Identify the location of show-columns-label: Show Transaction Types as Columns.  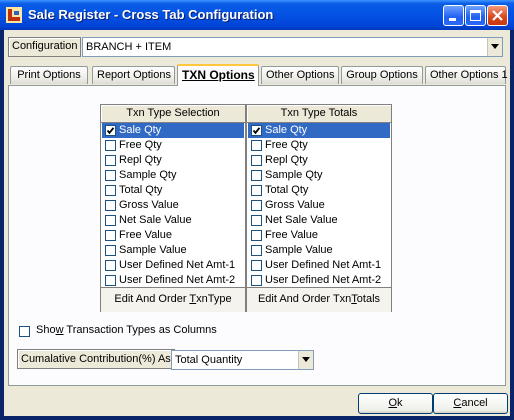
(126, 330).